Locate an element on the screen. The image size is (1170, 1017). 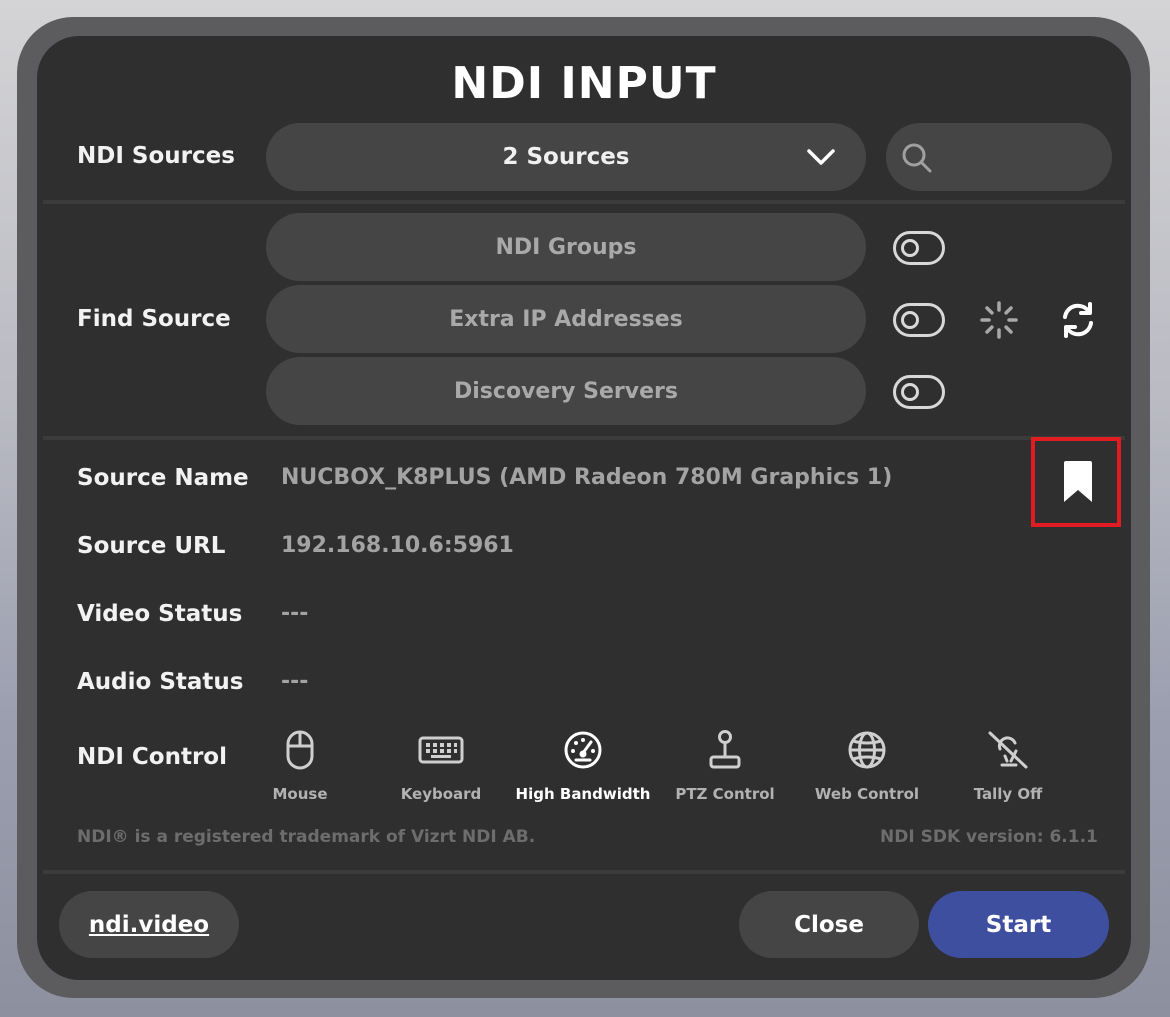
control-mouse: Mouse is located at coordinates (300, 766).